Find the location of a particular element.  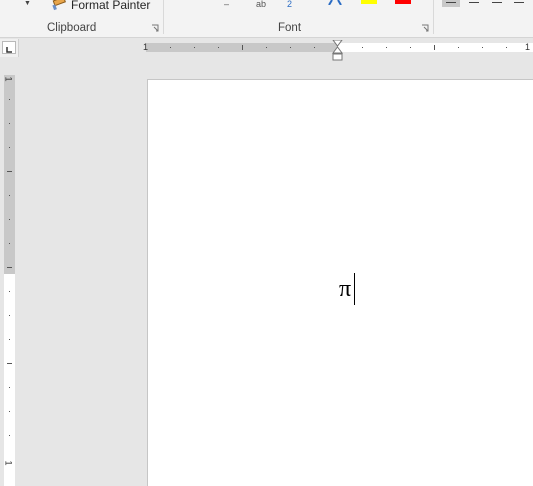

vertical-ruler-ticks is located at coordinates (9, 267).